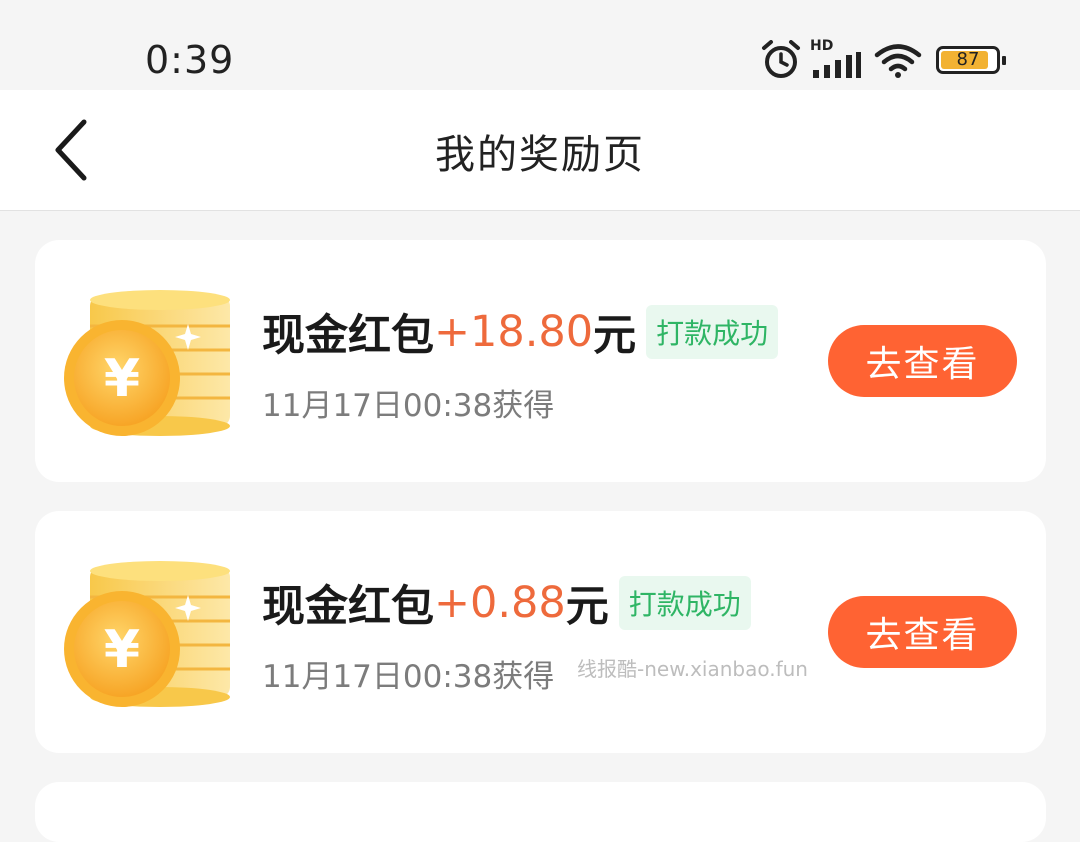 The height and width of the screenshot is (842, 1080). Describe the element at coordinates (968, 59) in the screenshot. I see `battery-level: 87` at that location.